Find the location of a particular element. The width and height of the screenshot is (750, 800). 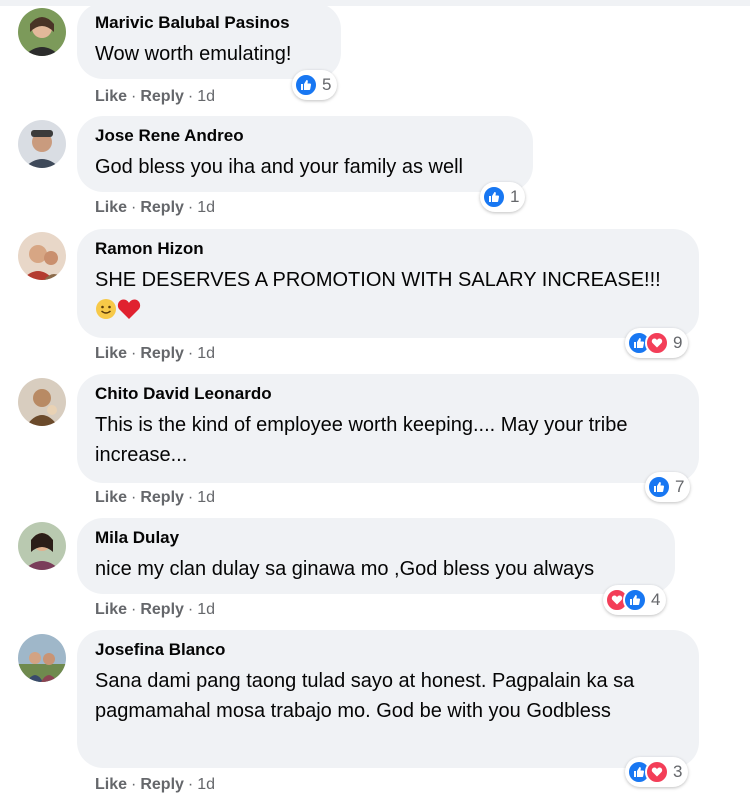

red-heart-emoji is located at coordinates (129, 313).